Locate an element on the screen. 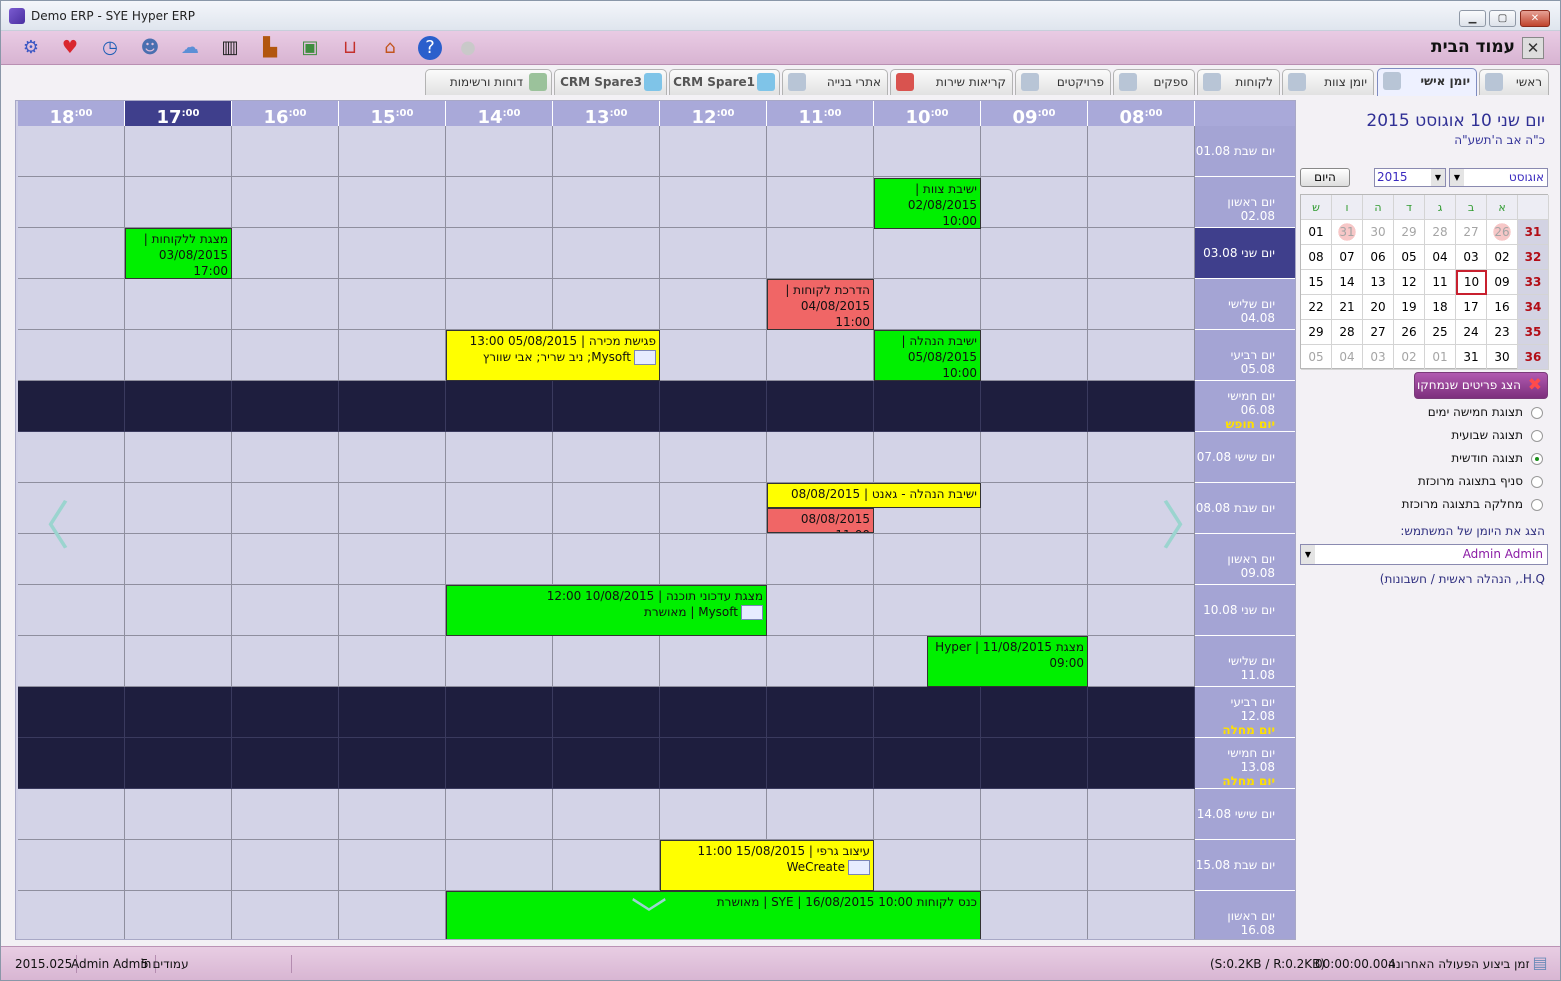  calendar-event: ישיבת הנהלה - גאנט | 08/08/2015 is located at coordinates (874, 495).